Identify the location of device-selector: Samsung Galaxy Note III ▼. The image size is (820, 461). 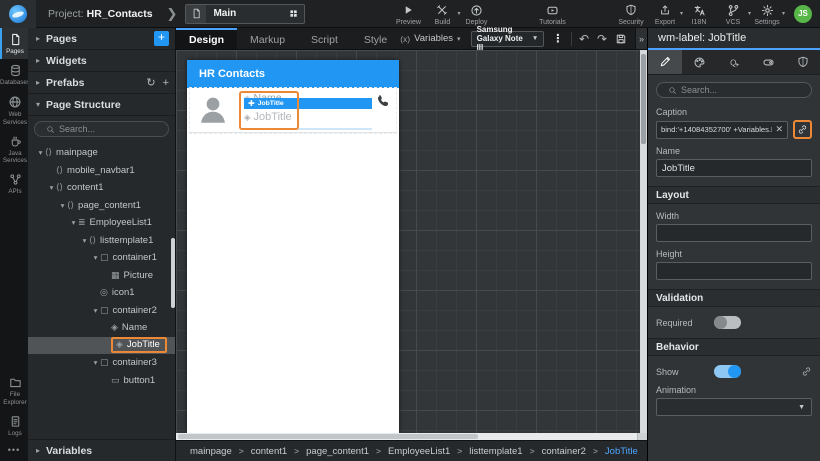
(507, 38).